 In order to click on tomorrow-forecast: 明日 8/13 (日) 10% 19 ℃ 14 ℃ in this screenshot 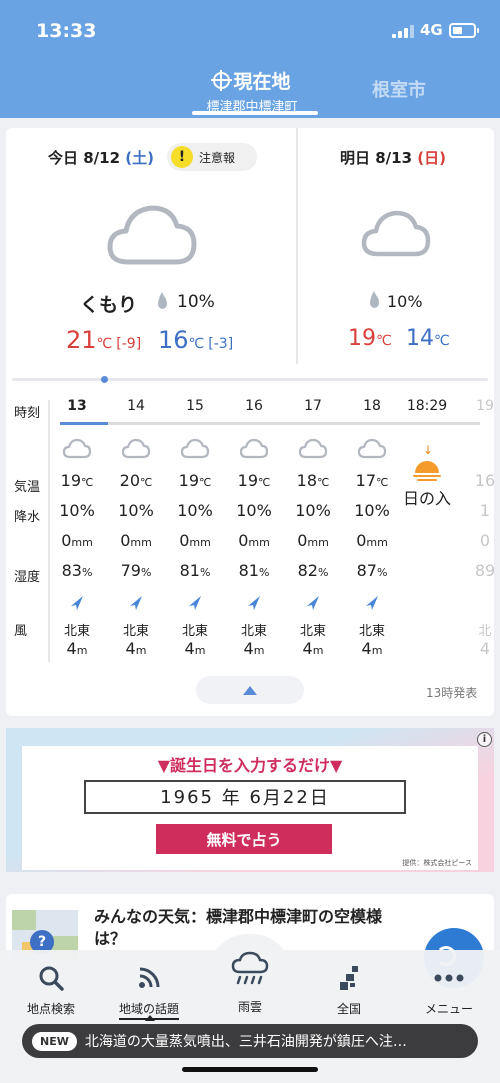, I will do `click(397, 246)`.